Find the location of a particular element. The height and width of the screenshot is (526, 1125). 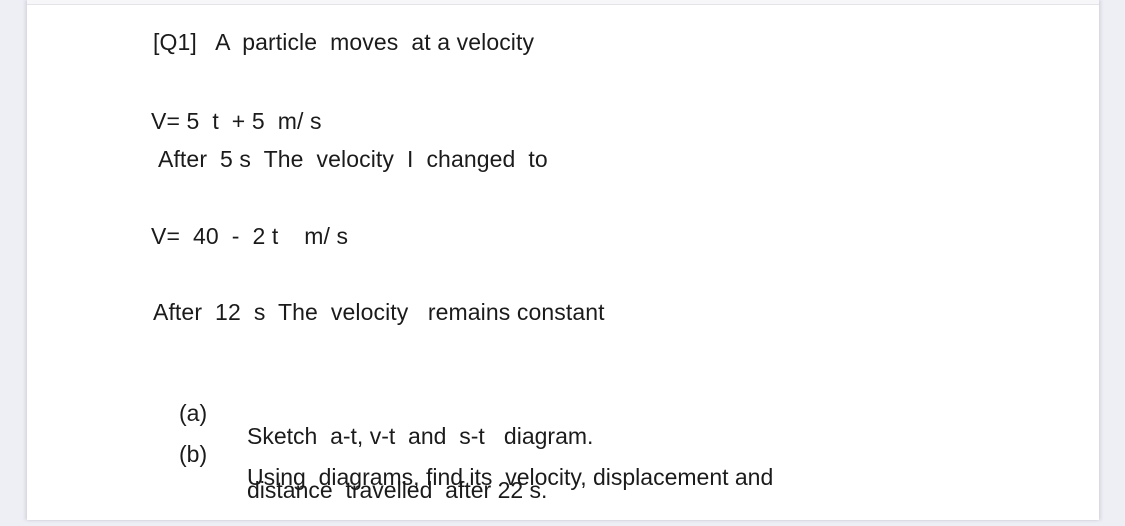

question-heading: [Q1] A particle moves at a velocity is located at coordinates (344, 42).